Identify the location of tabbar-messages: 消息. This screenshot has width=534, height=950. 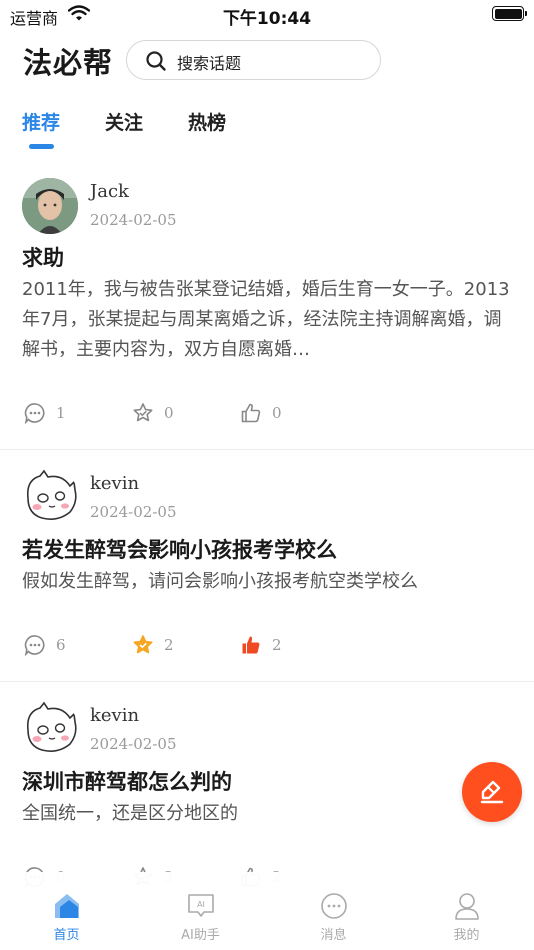
(333, 911).